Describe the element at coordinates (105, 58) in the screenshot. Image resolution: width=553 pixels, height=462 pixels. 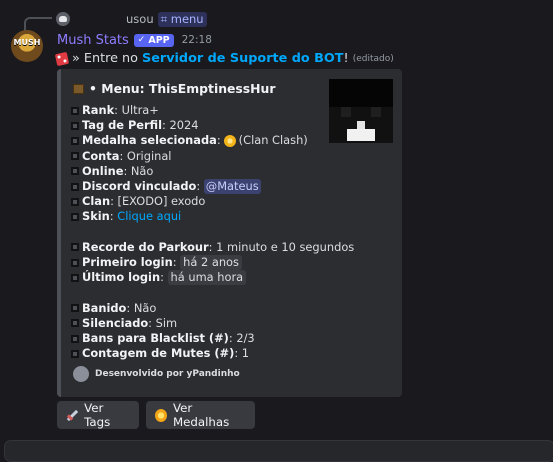
I see `message-prefix: » Entre no` at that location.